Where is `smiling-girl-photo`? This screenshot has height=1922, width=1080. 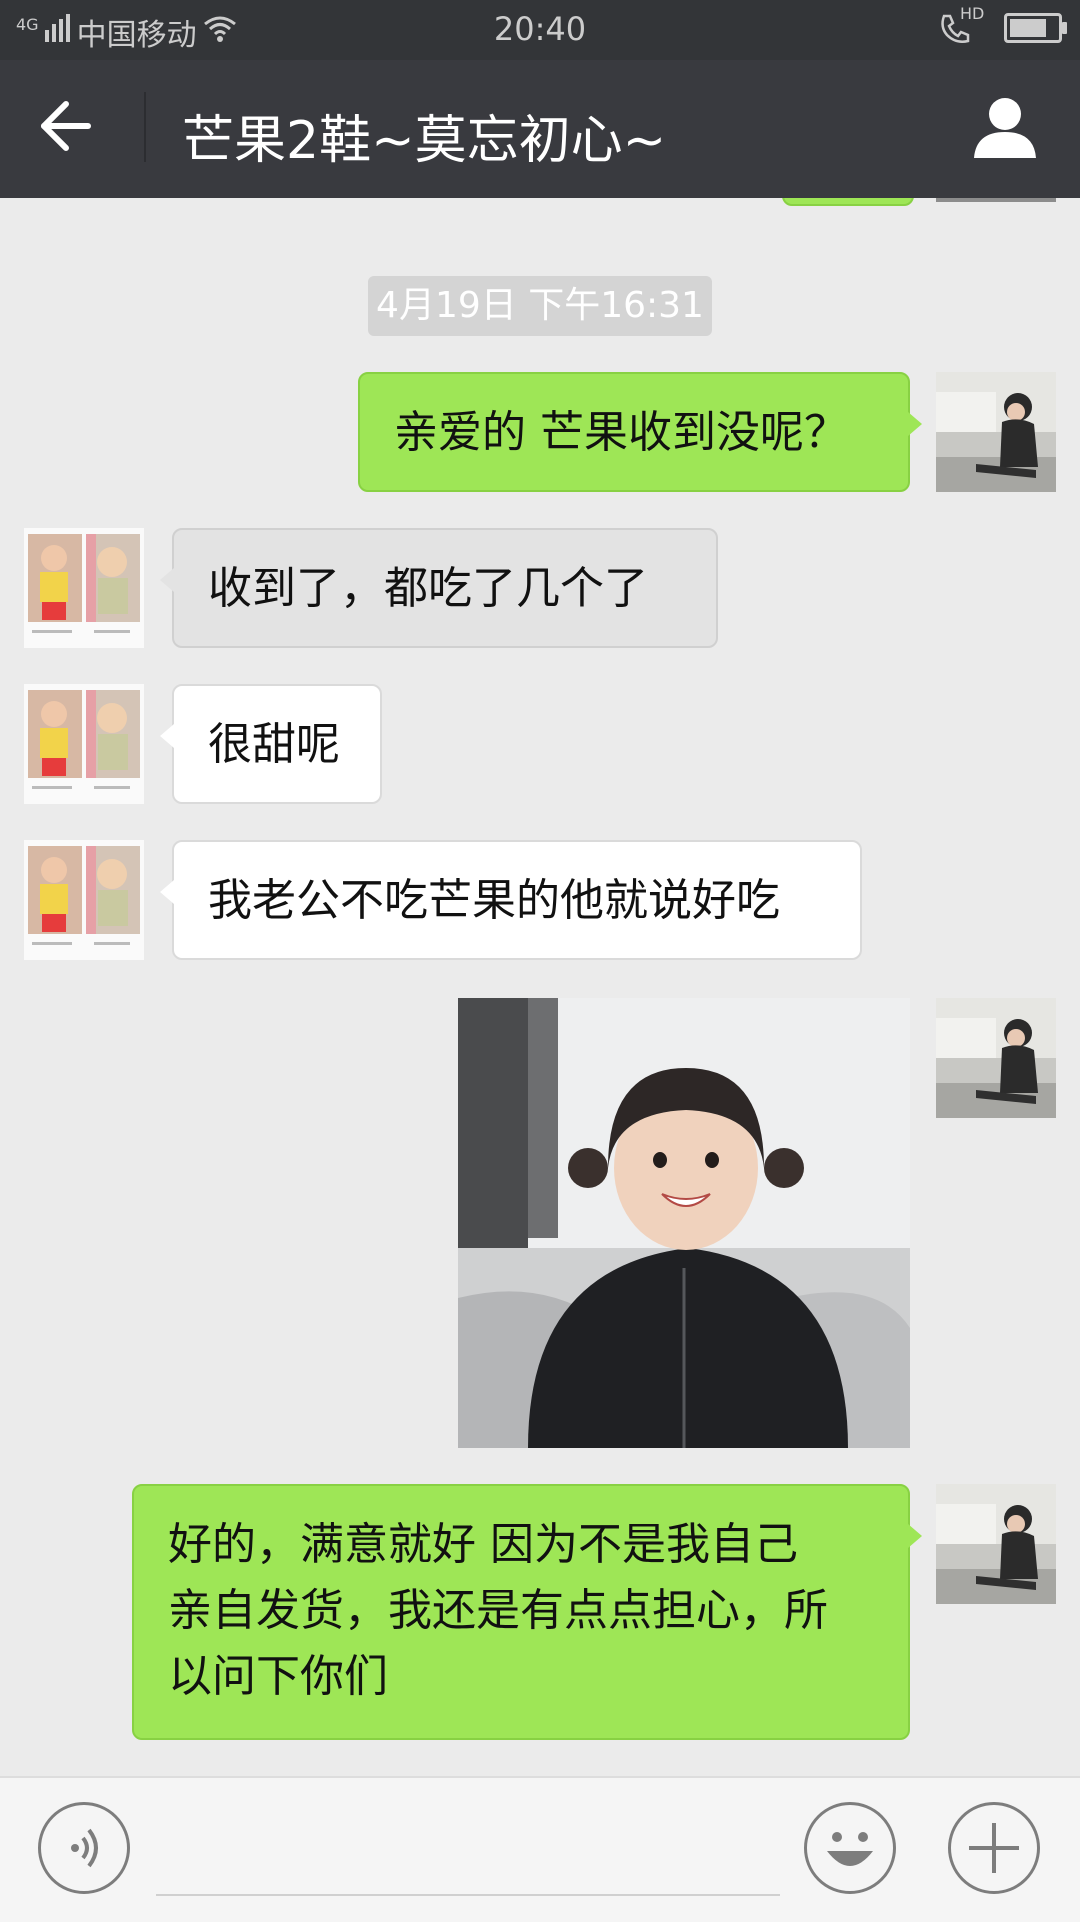 smiling-girl-photo is located at coordinates (684, 1223).